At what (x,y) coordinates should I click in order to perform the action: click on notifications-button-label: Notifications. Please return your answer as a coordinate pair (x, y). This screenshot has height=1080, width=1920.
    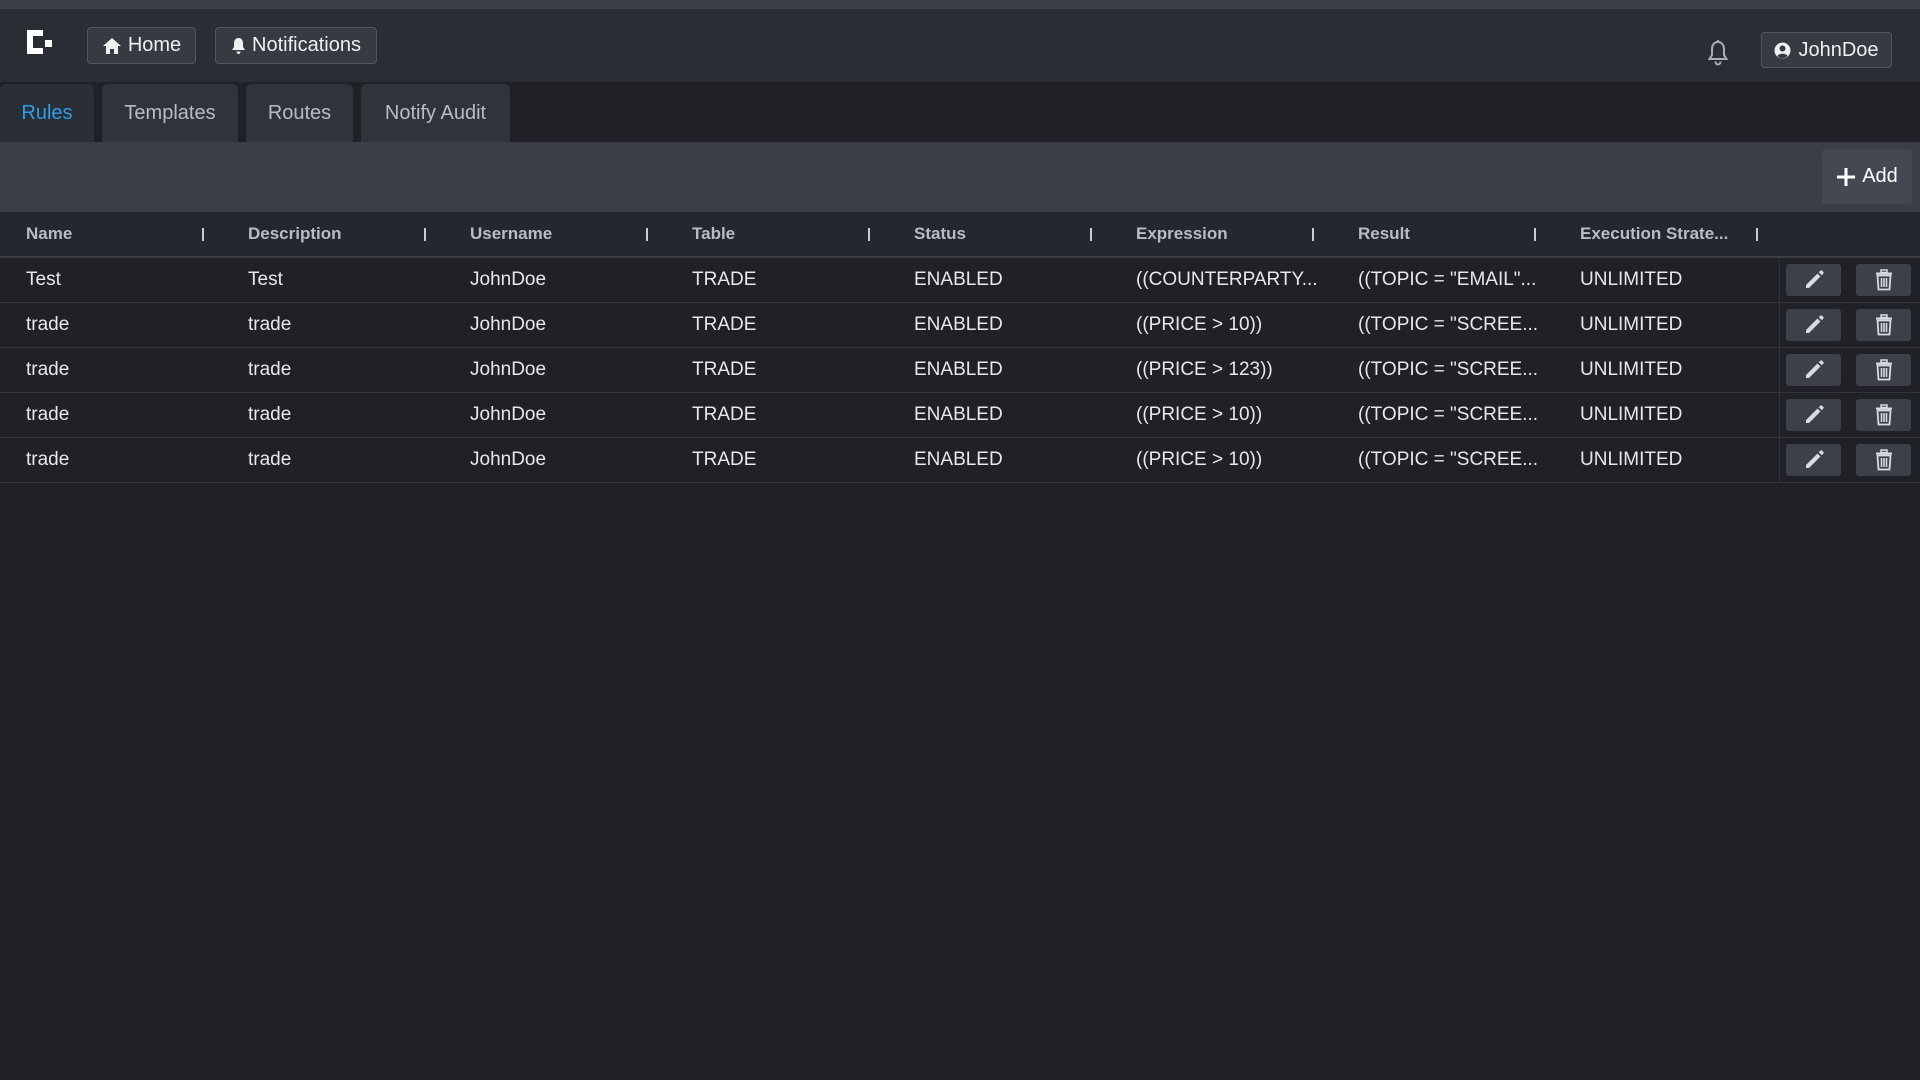
    Looking at the image, I should click on (306, 45).